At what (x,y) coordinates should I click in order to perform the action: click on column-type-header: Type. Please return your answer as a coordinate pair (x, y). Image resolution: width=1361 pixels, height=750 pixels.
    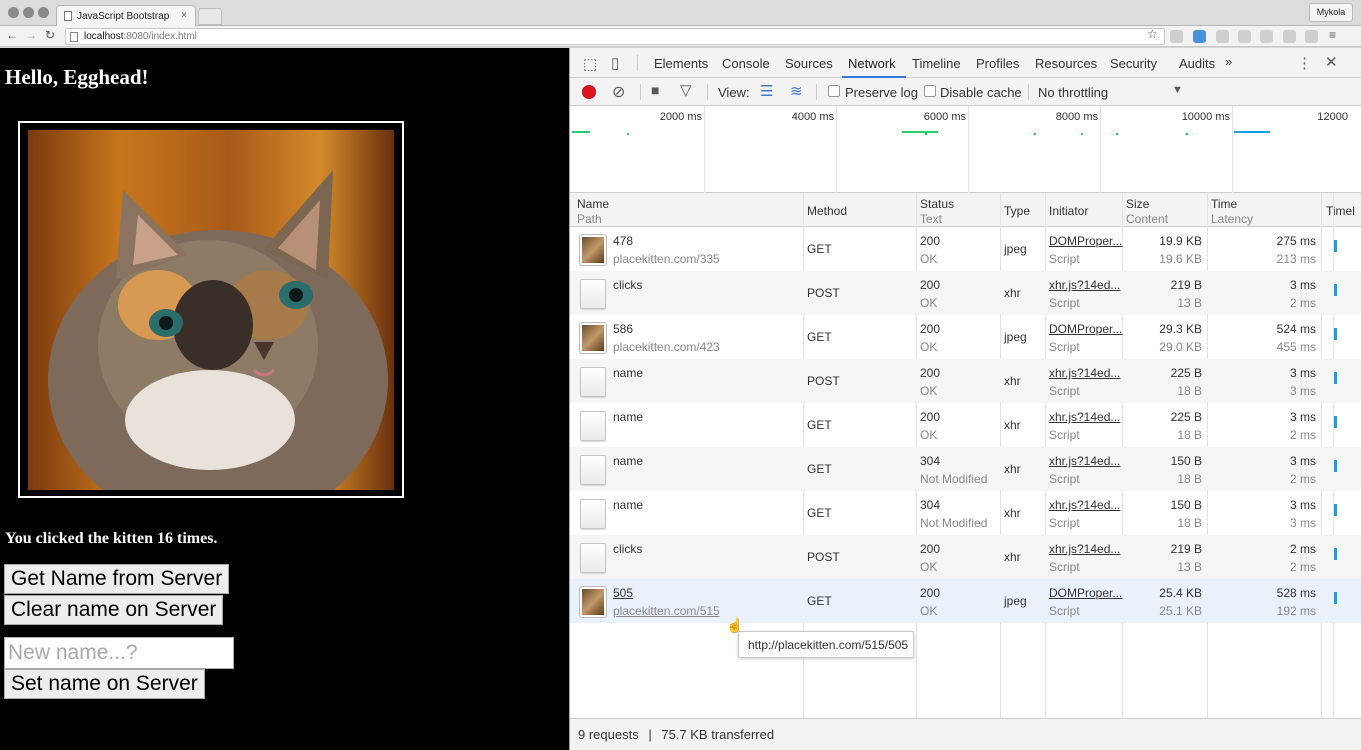
    Looking at the image, I should click on (1017, 211).